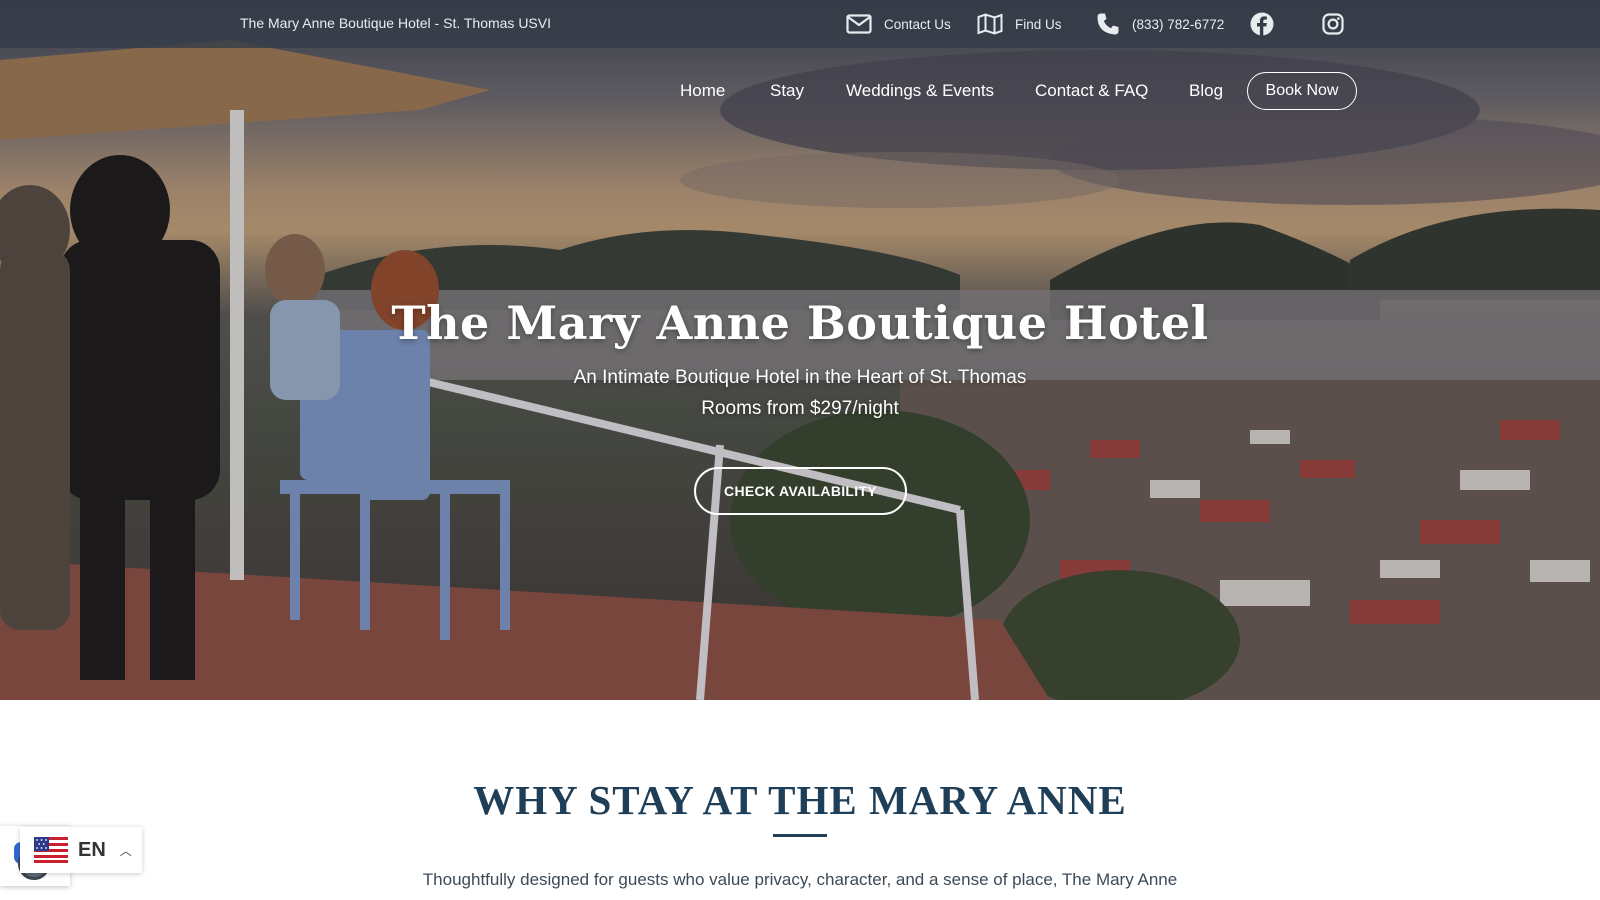  Describe the element at coordinates (859, 24) in the screenshot. I see `envelope-icon` at that location.